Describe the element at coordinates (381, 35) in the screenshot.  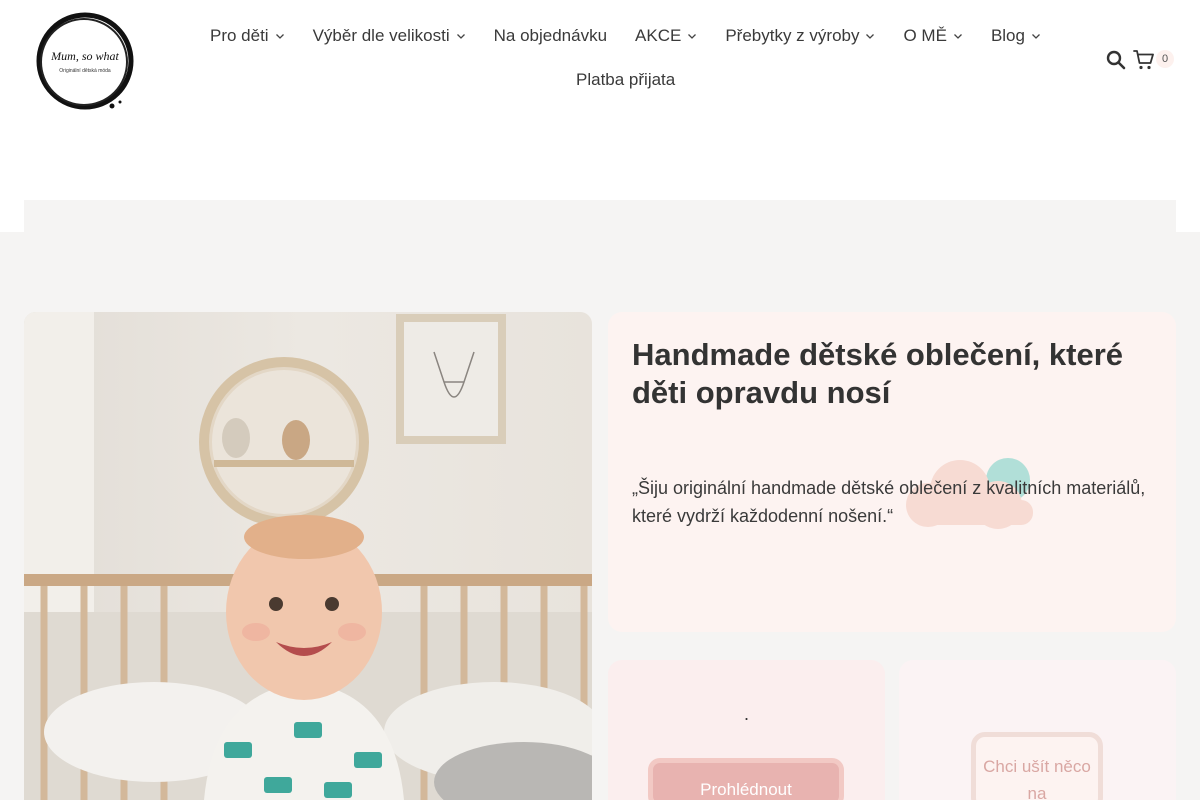
I see `nav-item-label: Výběr dle velikosti` at that location.